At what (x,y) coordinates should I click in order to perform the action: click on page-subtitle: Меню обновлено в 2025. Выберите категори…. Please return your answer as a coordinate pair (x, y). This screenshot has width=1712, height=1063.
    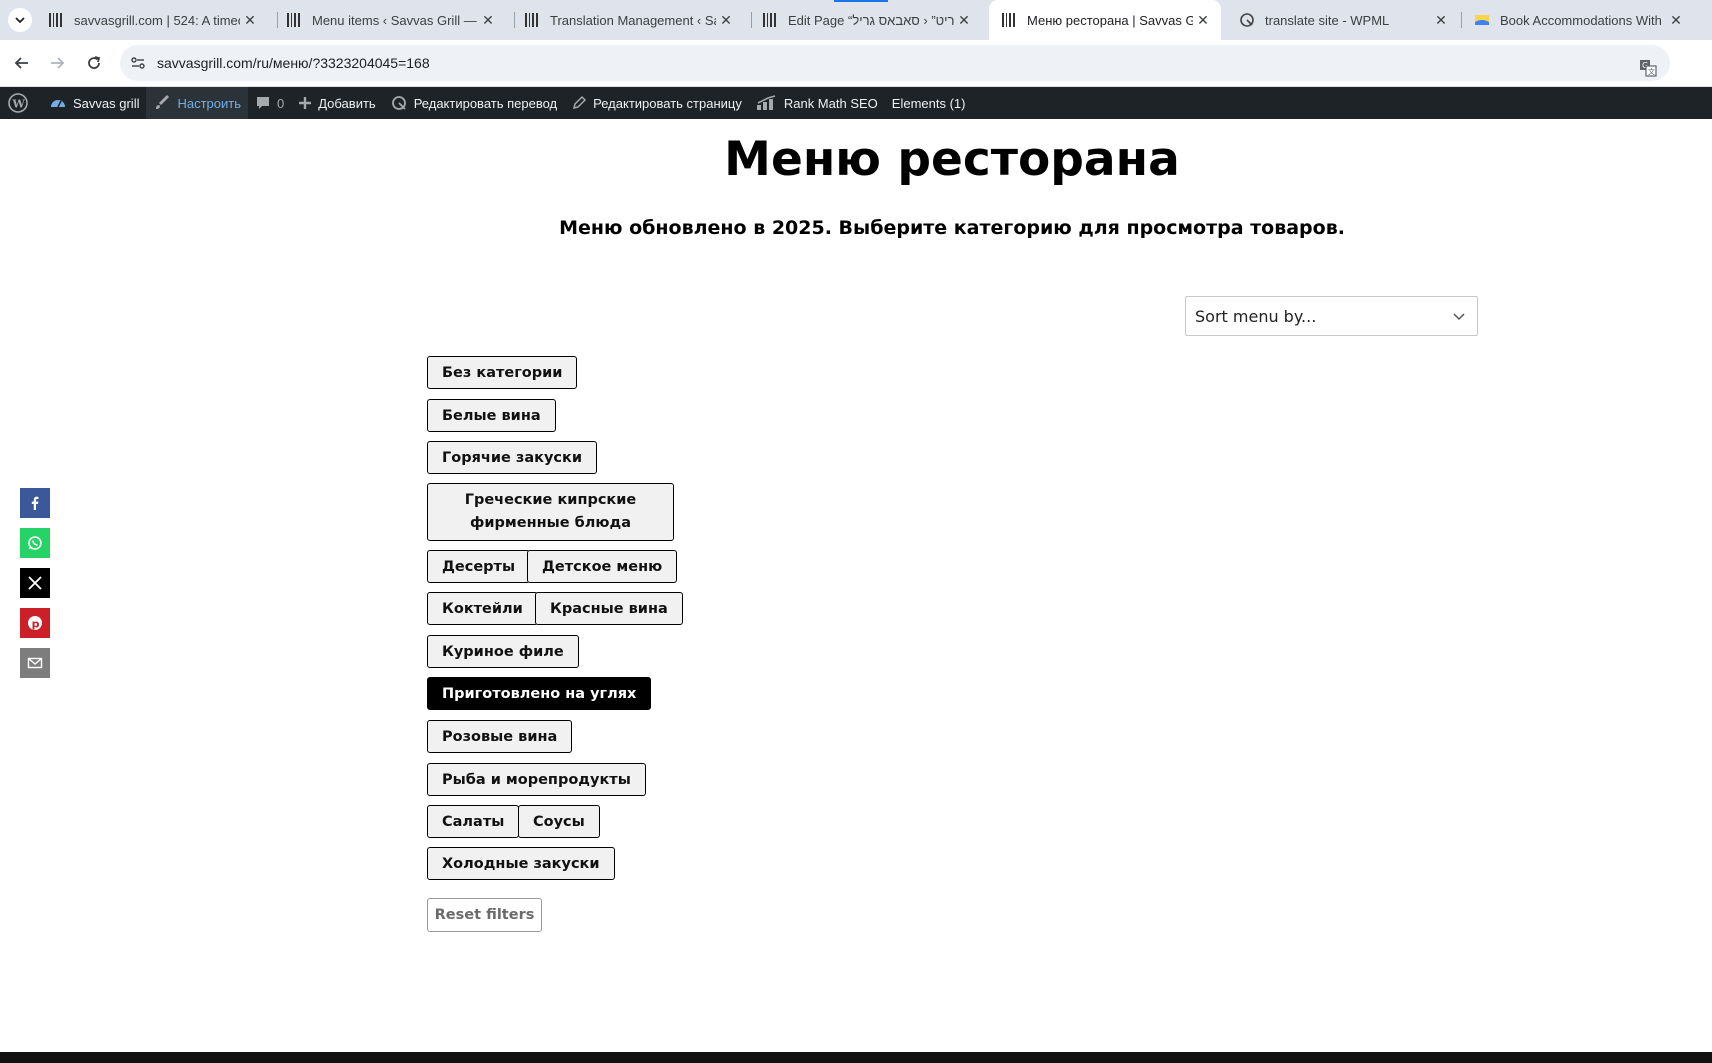
    Looking at the image, I should click on (952, 228).